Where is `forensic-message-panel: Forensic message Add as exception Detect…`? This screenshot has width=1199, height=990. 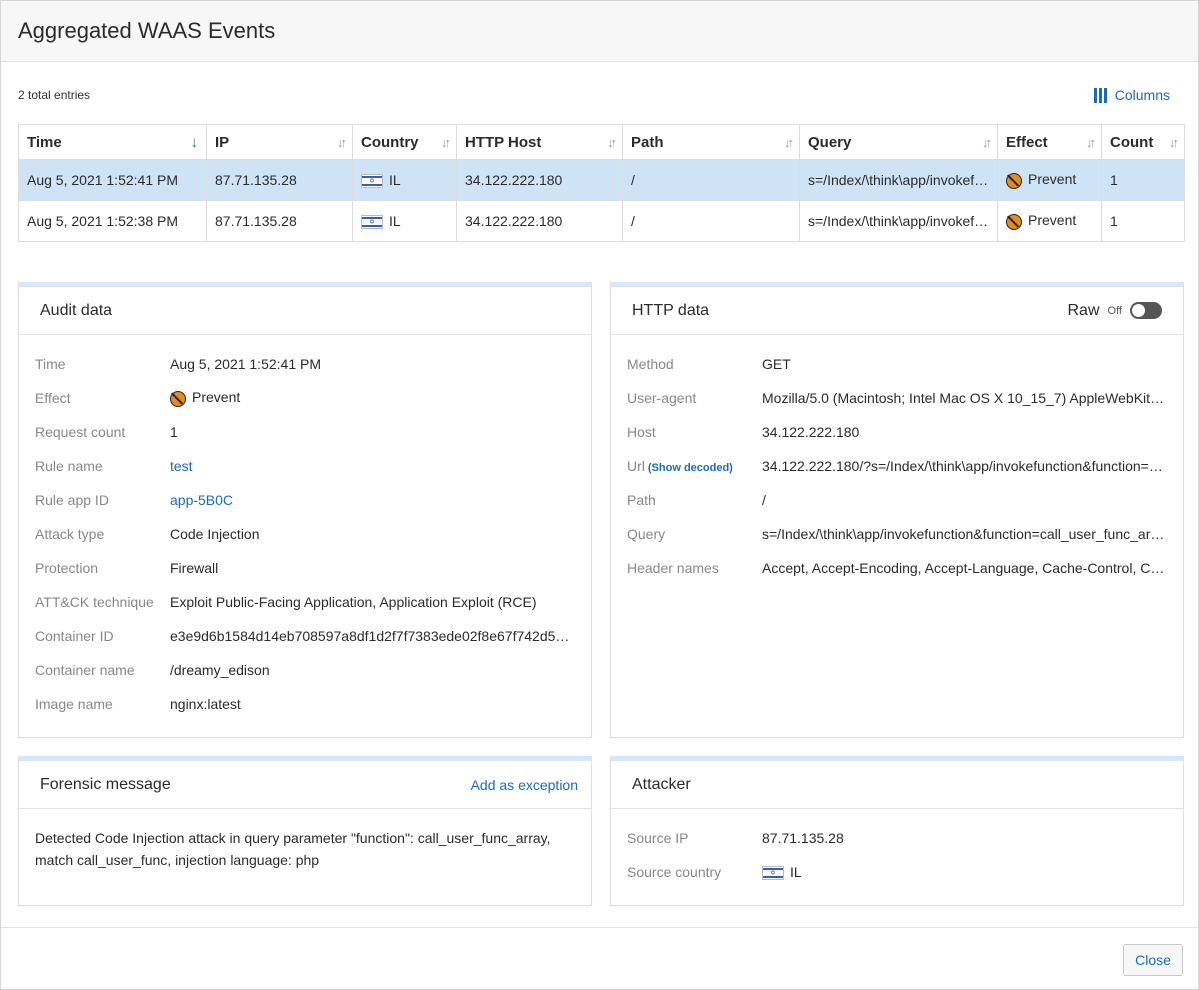
forensic-message-panel: Forensic message Add as exception Detect… is located at coordinates (305, 831).